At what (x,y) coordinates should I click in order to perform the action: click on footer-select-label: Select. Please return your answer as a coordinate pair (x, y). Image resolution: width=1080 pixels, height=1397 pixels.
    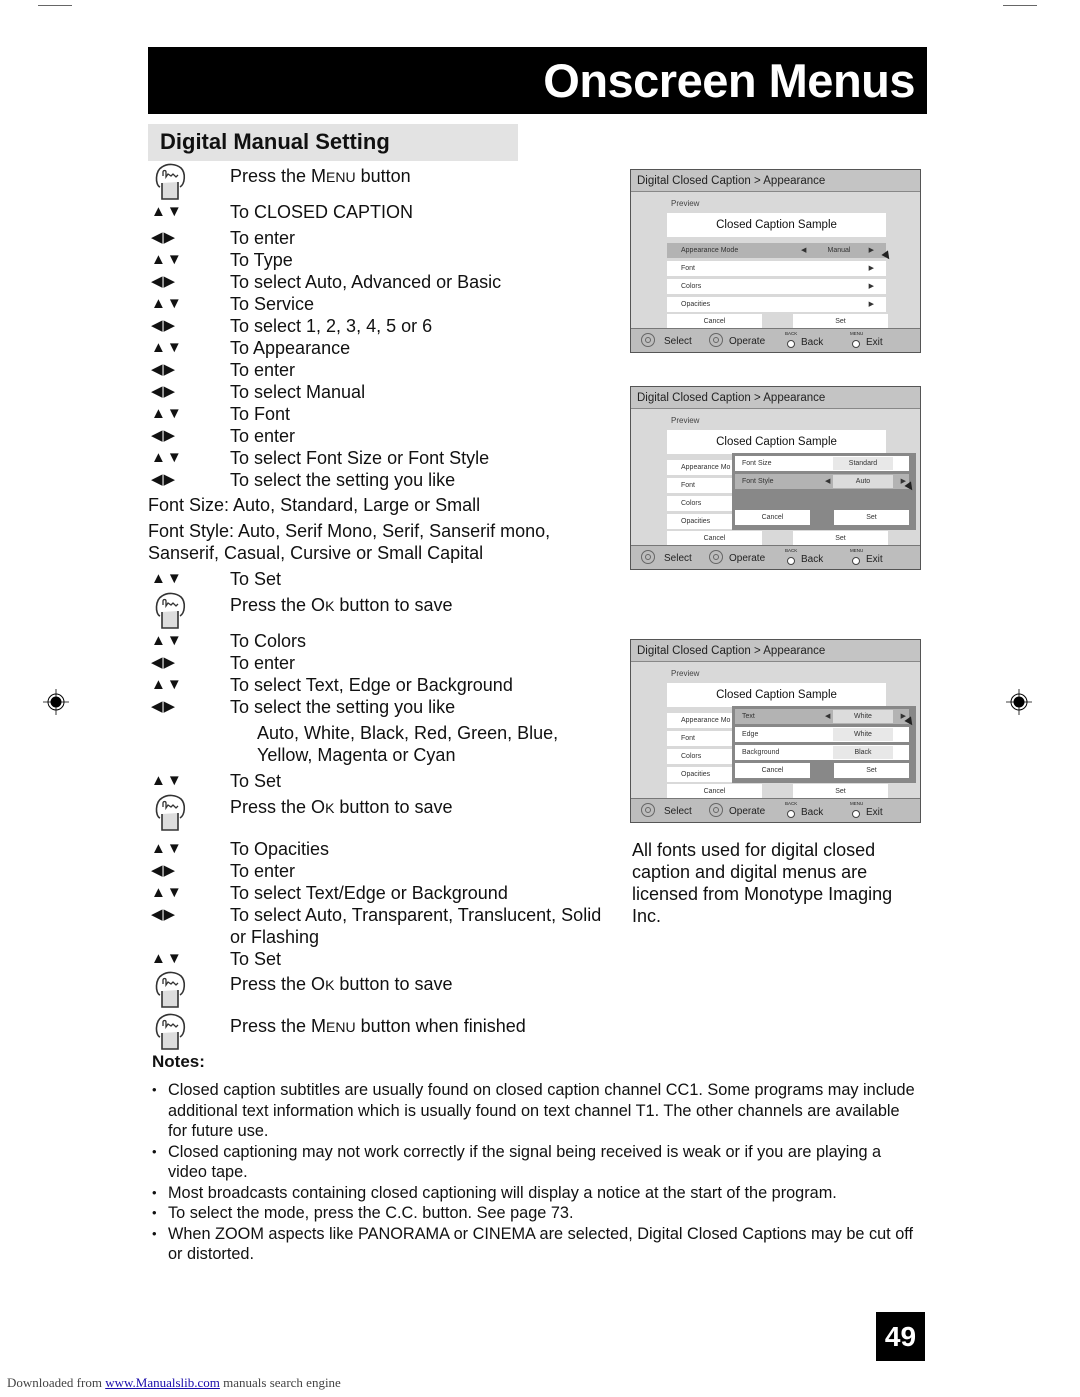
    Looking at the image, I should click on (678, 558).